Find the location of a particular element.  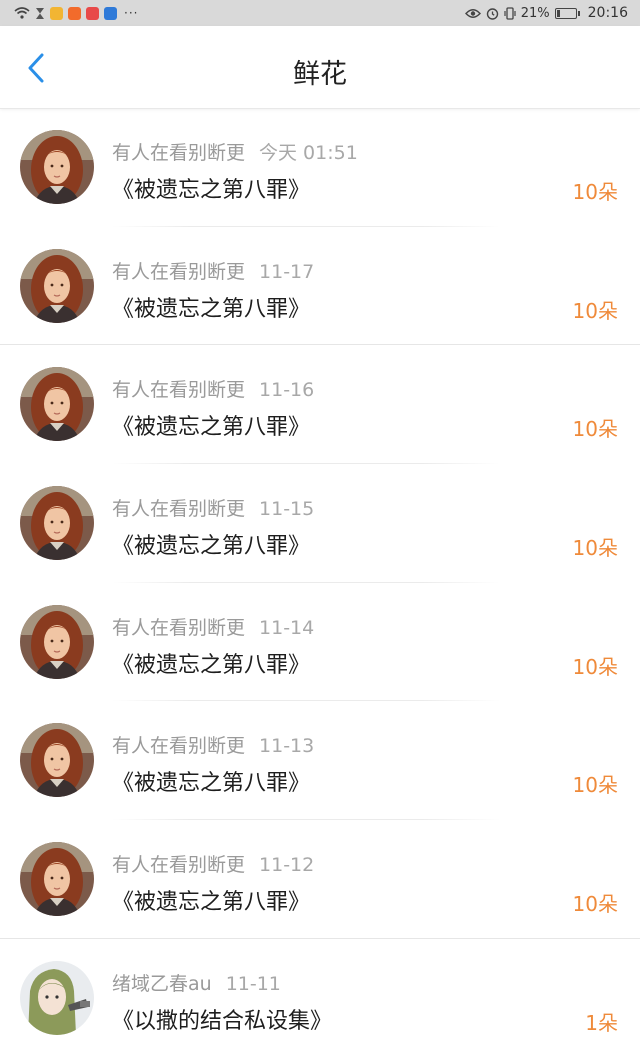

book-title: 《以撒的结合私设集》 is located at coordinates (222, 1019).